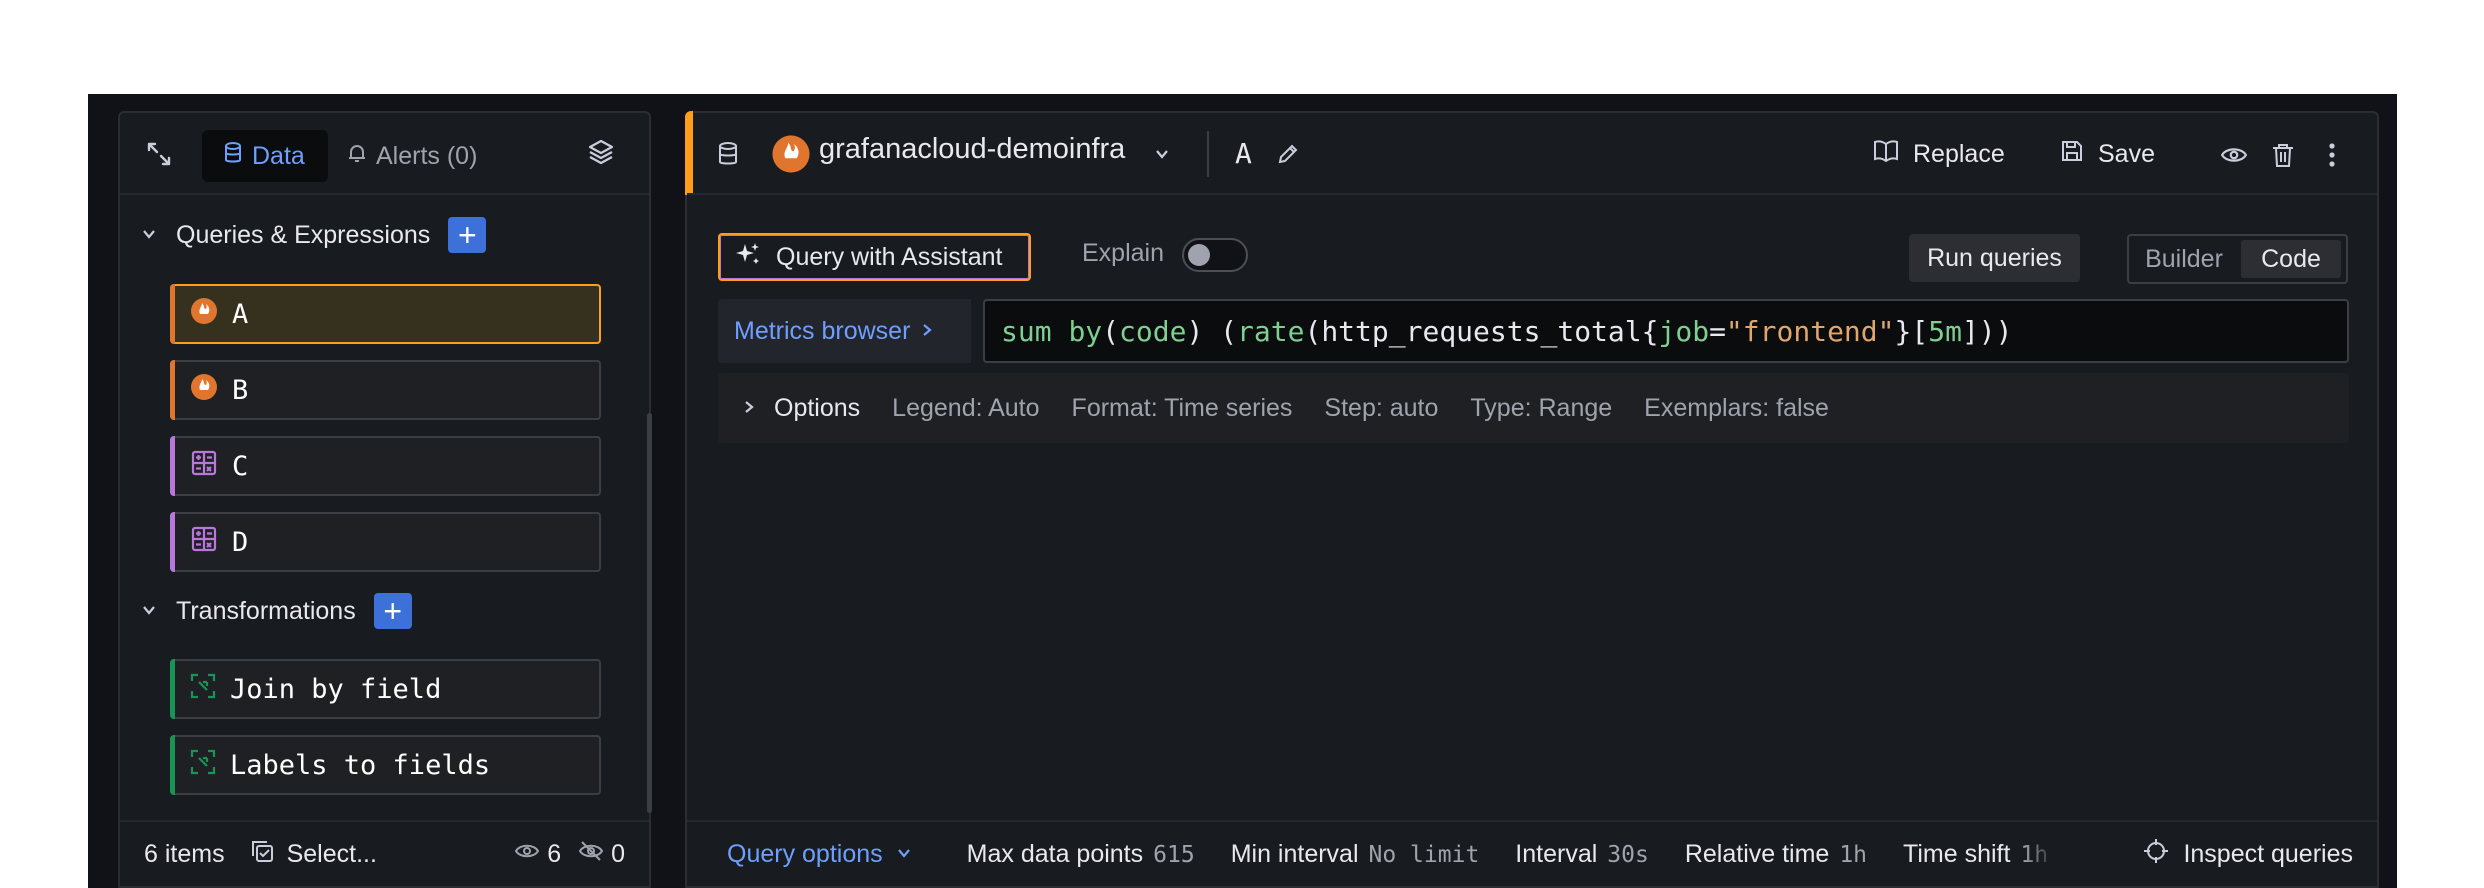  What do you see at coordinates (1294, 853) in the screenshot?
I see `min-interval-label: Min interval` at bounding box center [1294, 853].